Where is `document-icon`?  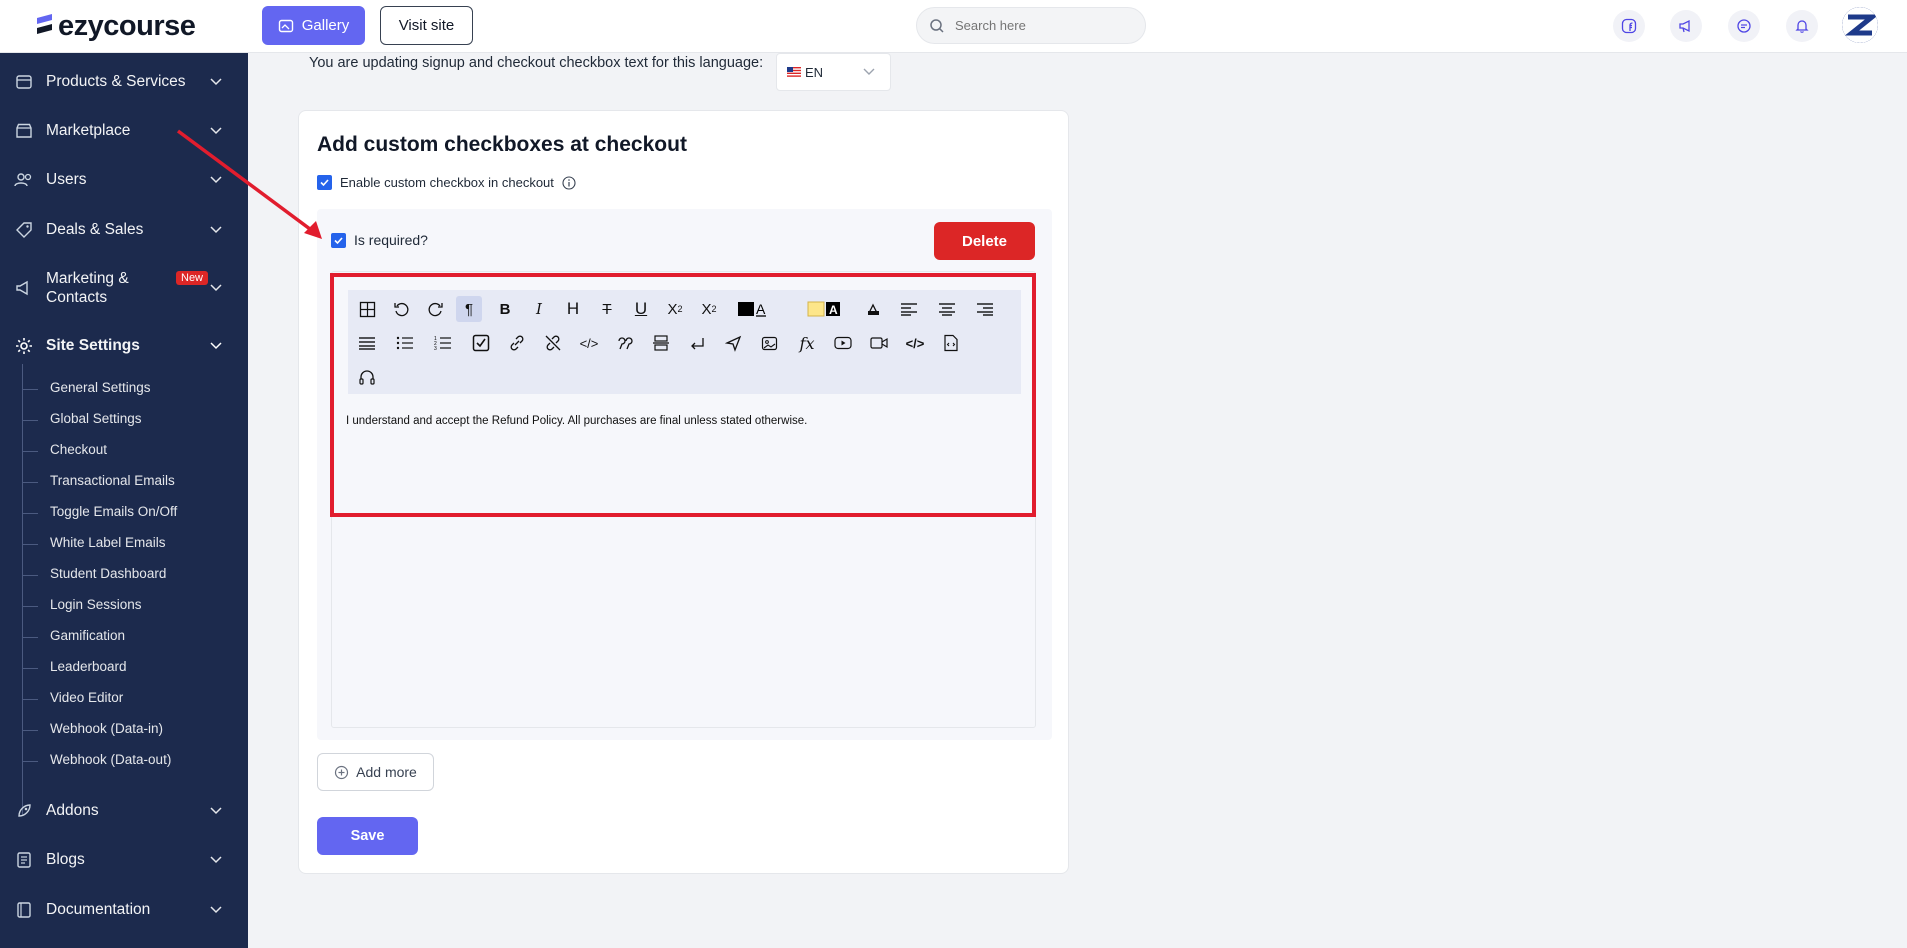
document-icon is located at coordinates (24, 860).